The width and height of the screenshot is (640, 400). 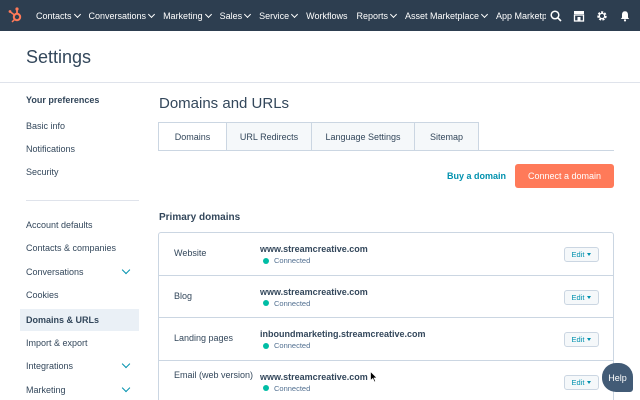 I want to click on sidebar-item-label: Marketing, so click(x=46, y=390).